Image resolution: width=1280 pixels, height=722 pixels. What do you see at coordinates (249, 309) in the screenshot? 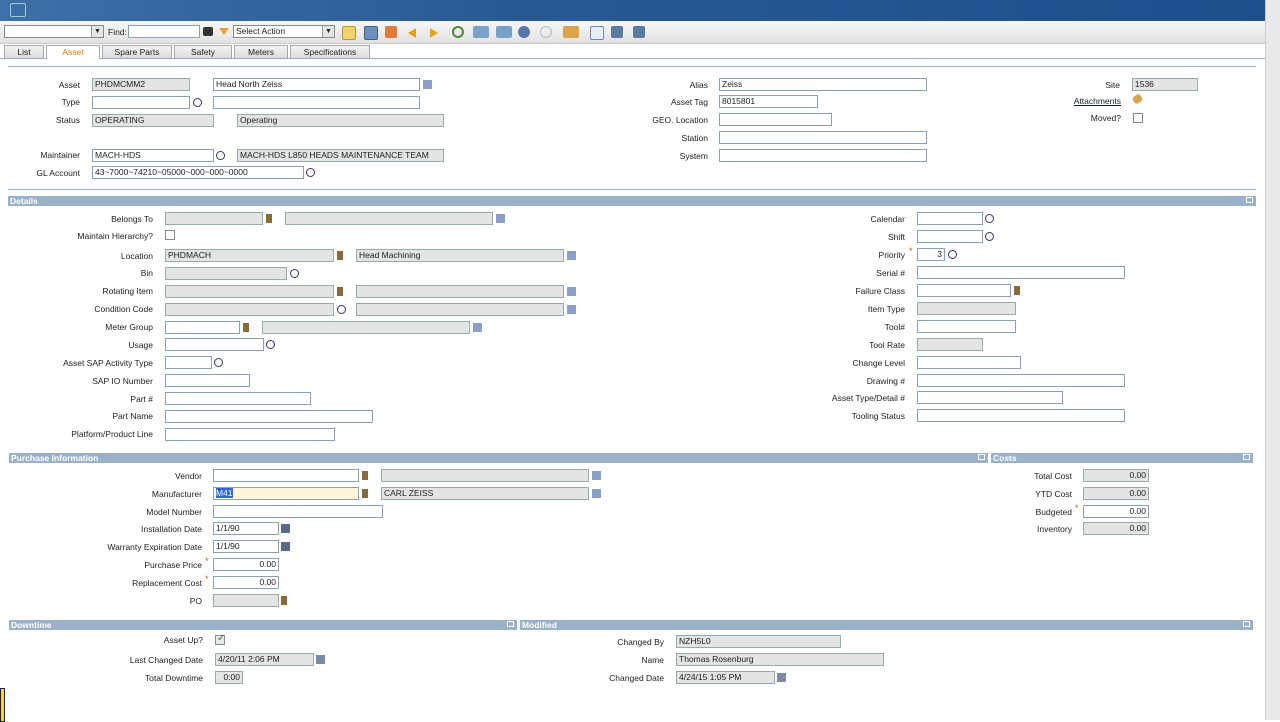
I see `condition-code-field` at bounding box center [249, 309].